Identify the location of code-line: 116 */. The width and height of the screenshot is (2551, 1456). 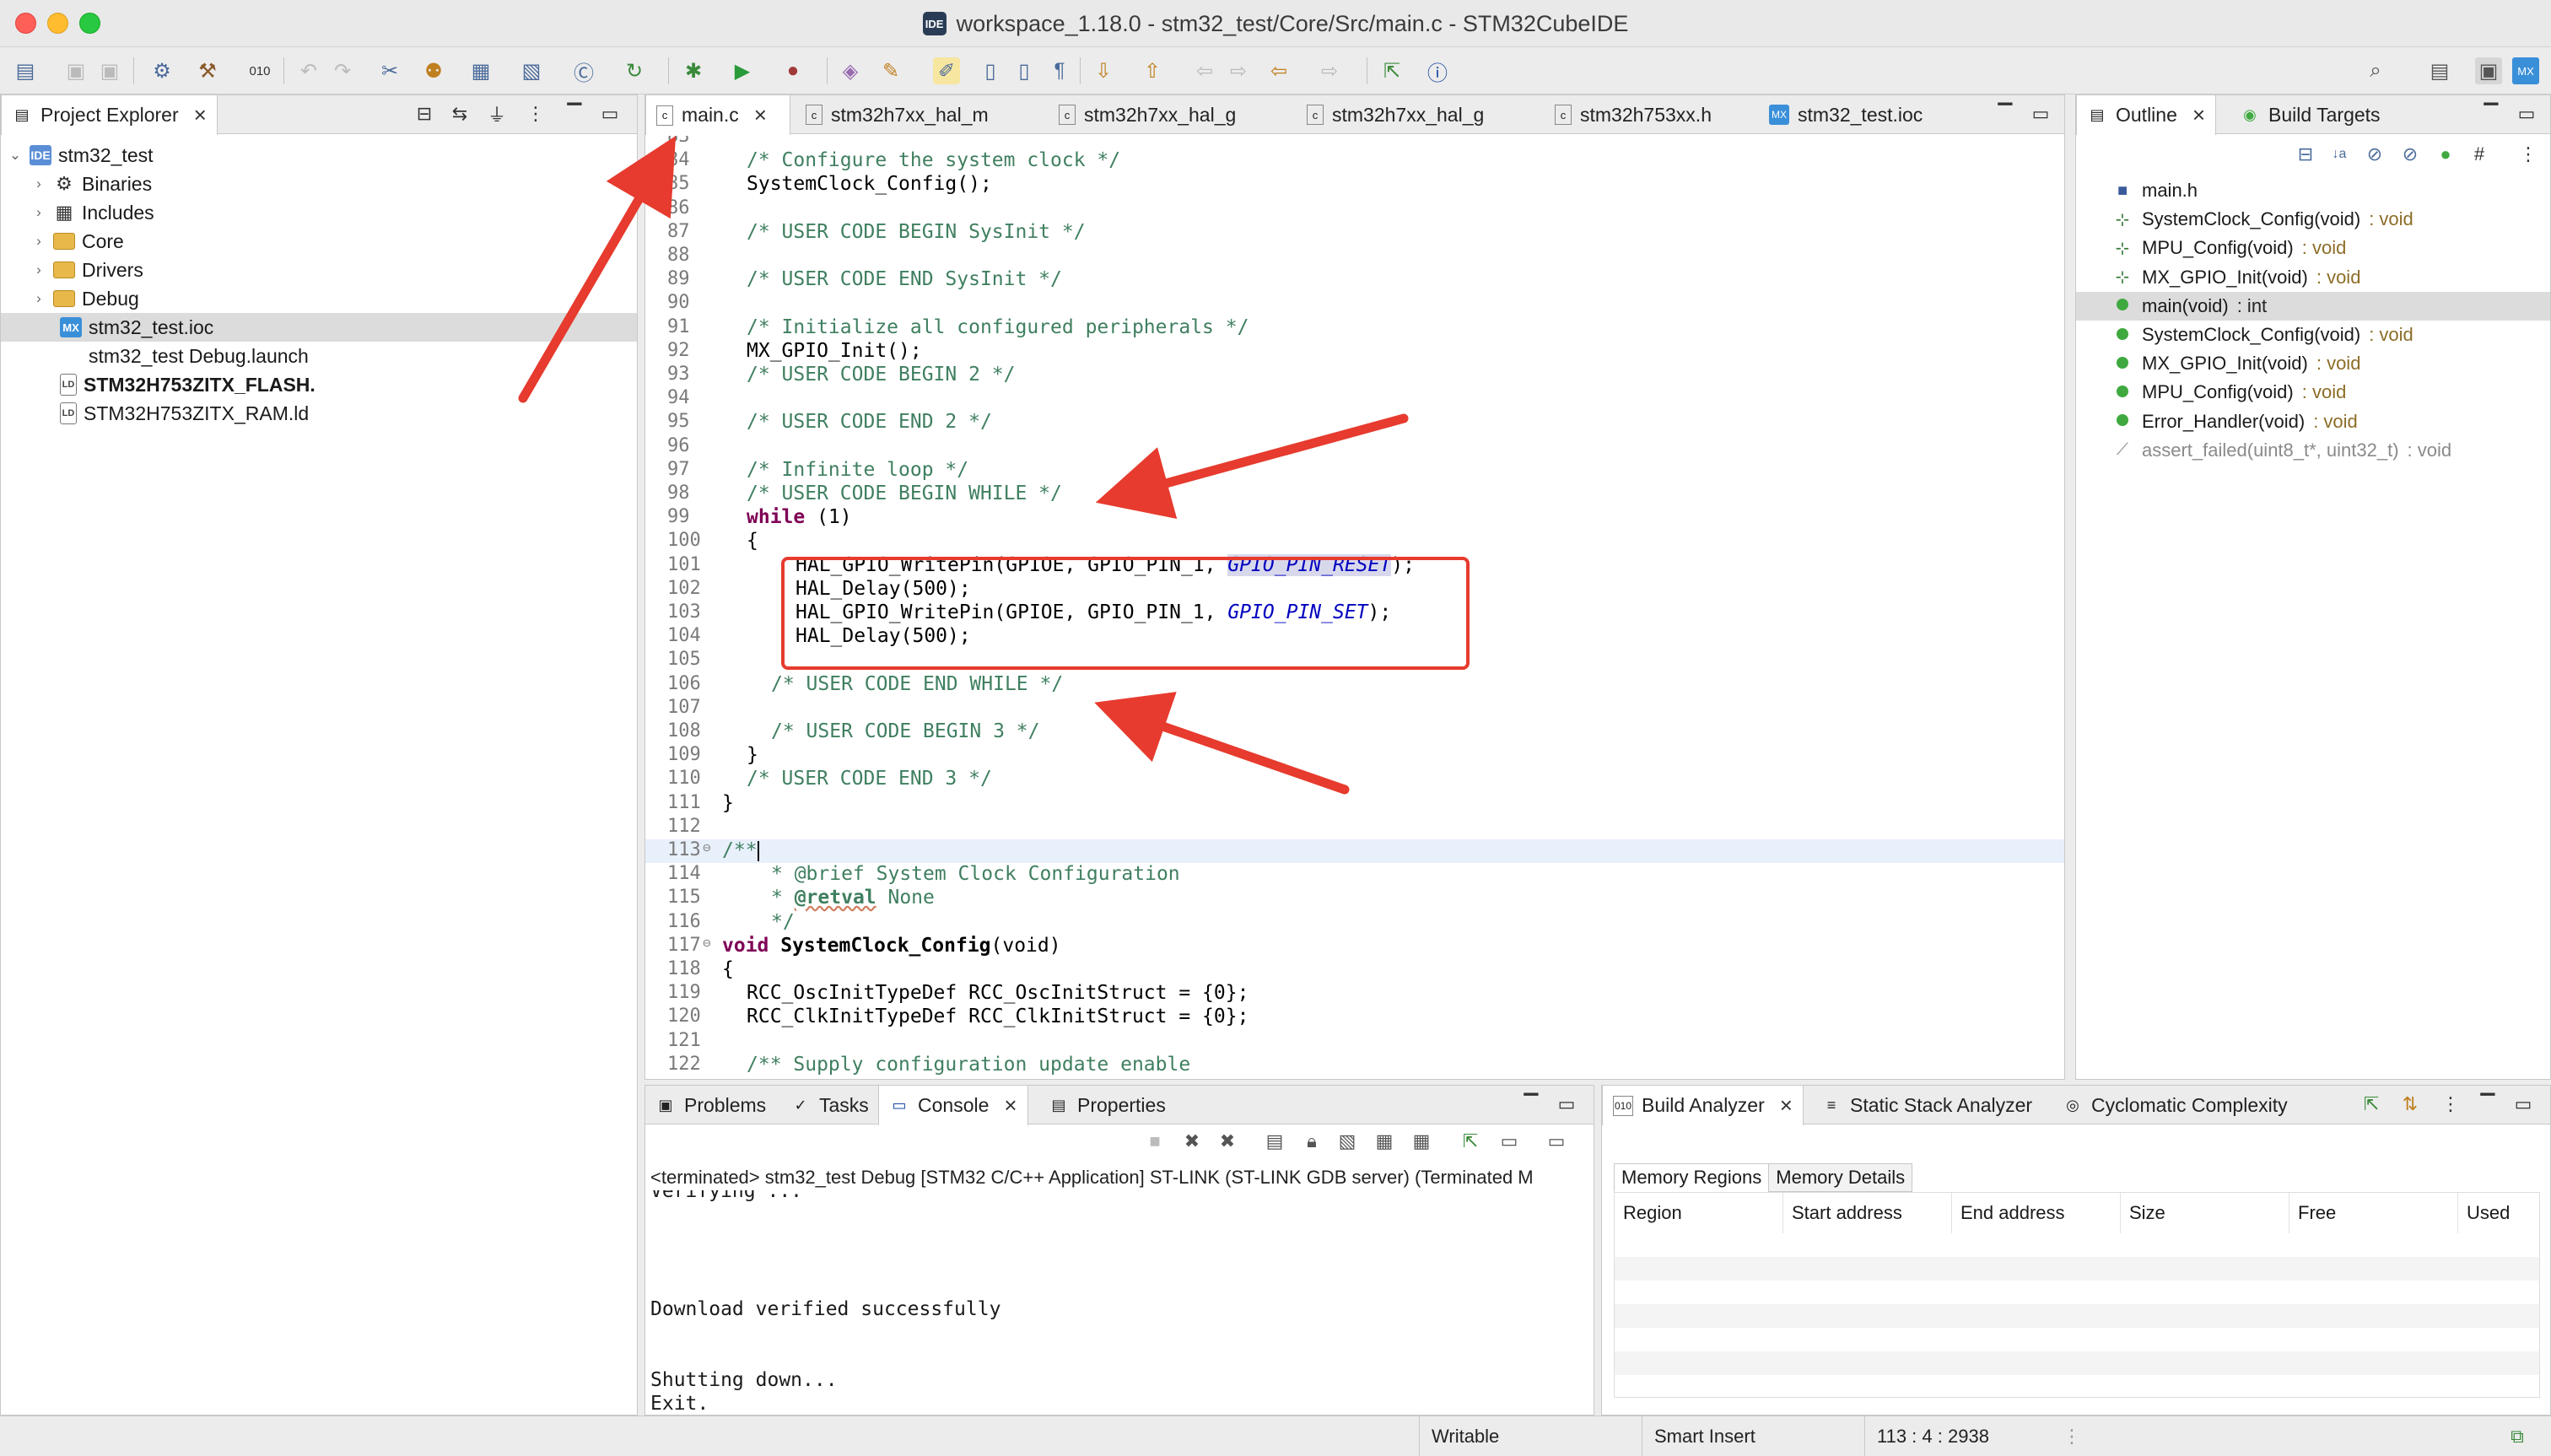
(1354, 923).